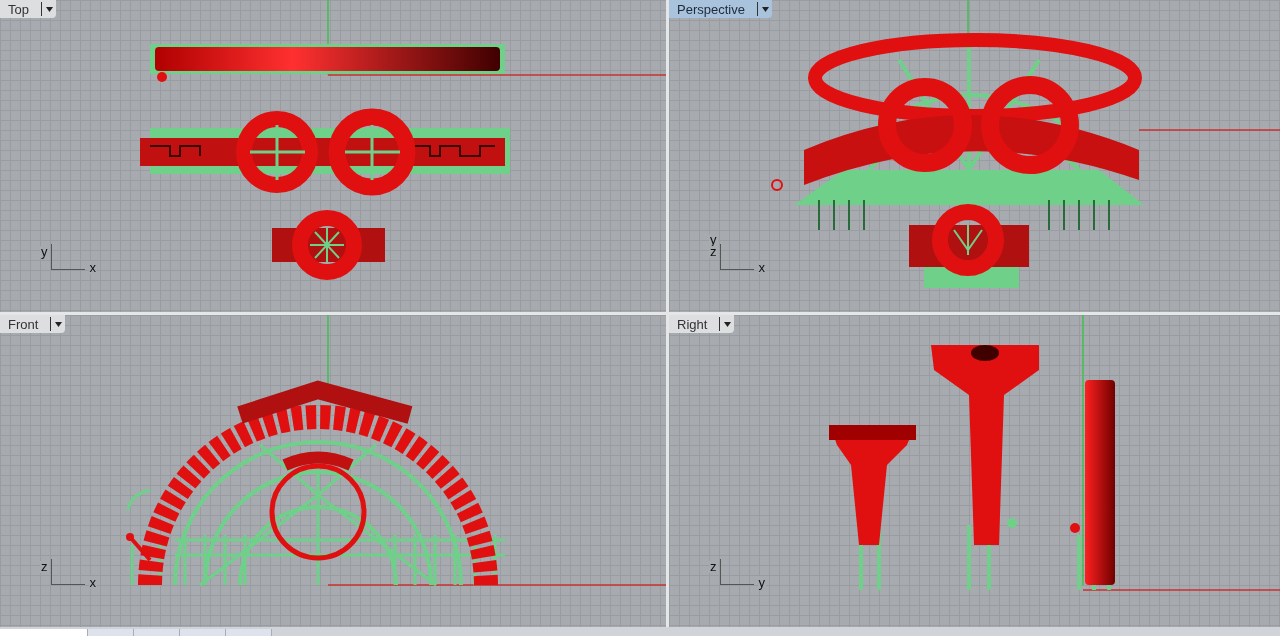 The image size is (1280, 636). Describe the element at coordinates (720, 9) in the screenshot. I see `viewport-title: Perspective` at that location.